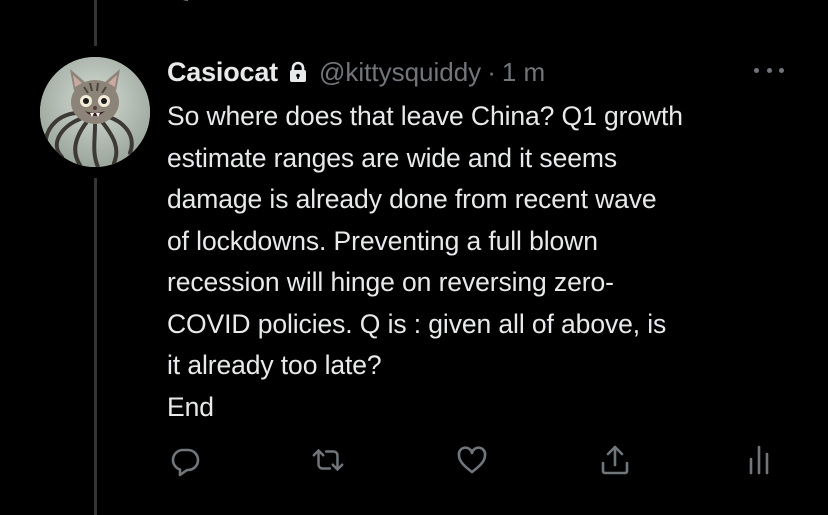 This screenshot has width=828, height=515. Describe the element at coordinates (523, 72) in the screenshot. I see `timestamp: 1 m` at that location.